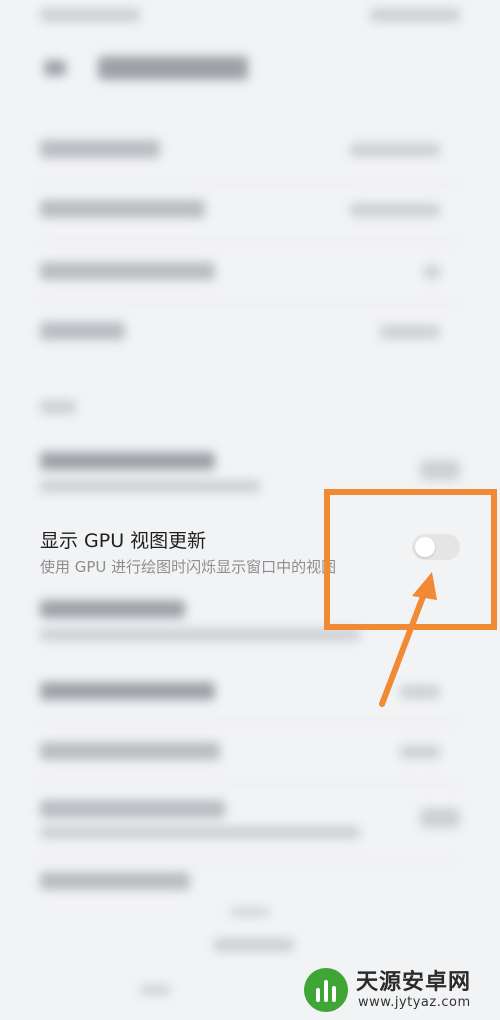  I want to click on watermark-site-name: 天源安卓网, so click(414, 982).